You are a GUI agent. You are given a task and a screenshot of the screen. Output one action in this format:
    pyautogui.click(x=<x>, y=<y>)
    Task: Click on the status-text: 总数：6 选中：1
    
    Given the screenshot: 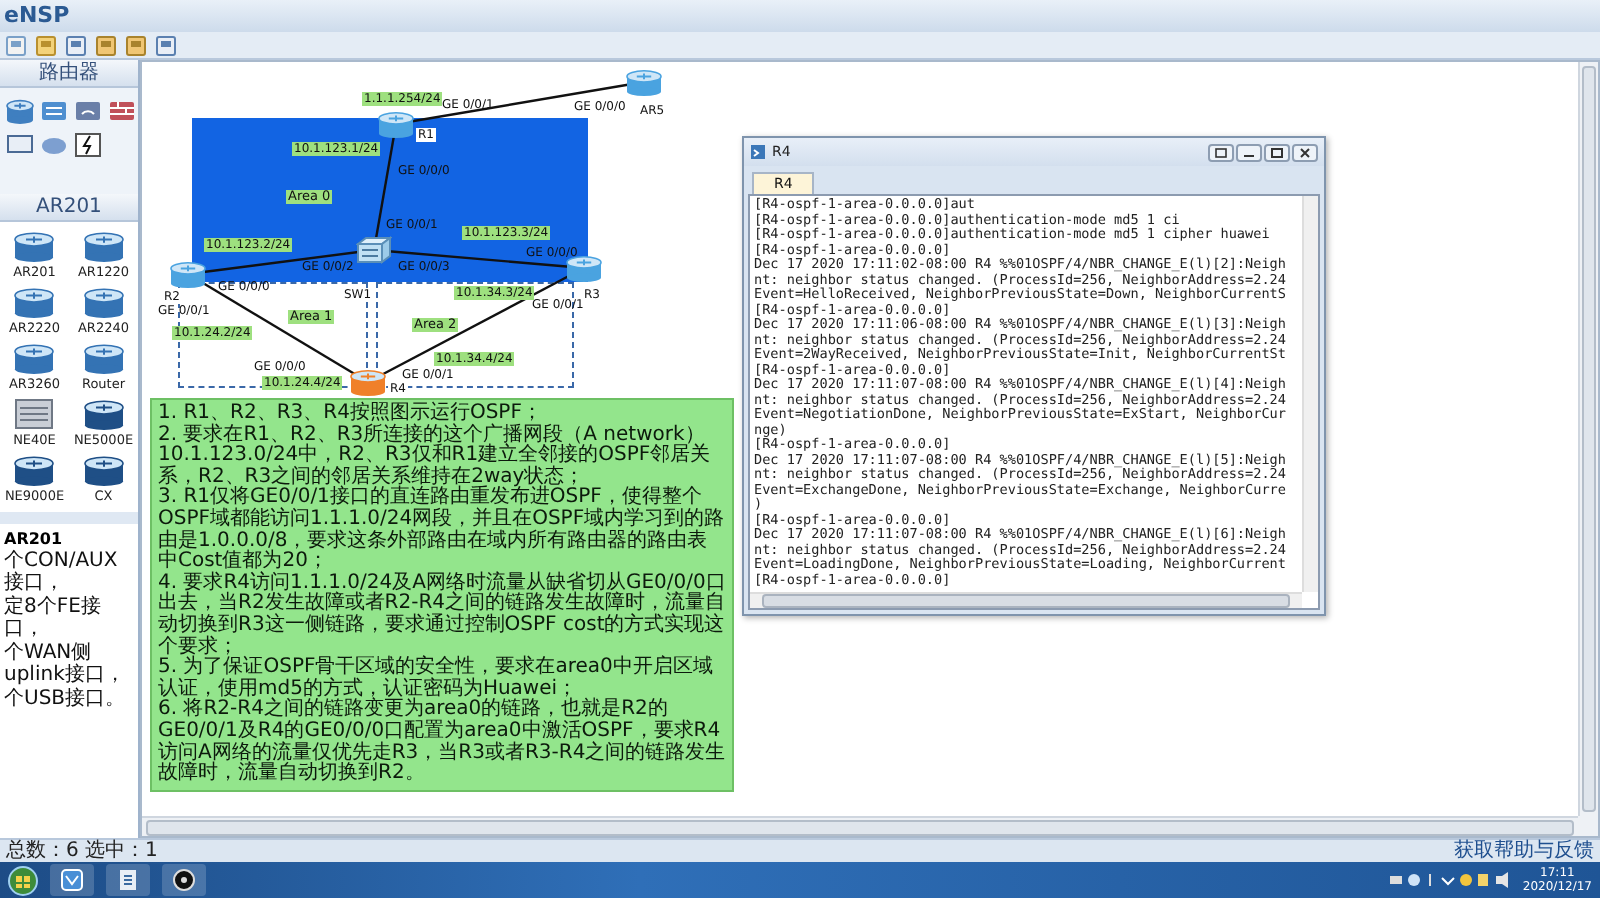 What is the action you would take?
    pyautogui.click(x=82, y=851)
    